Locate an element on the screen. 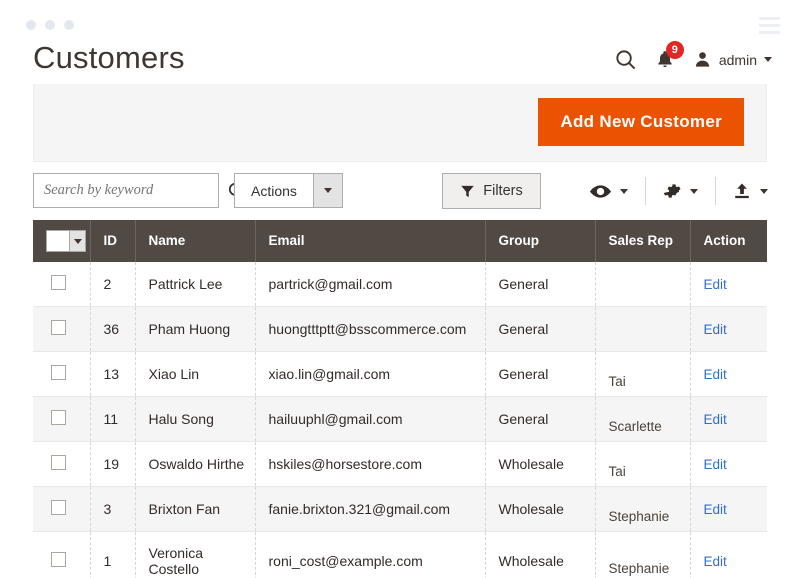 This screenshot has width=800, height=578. filters-button: Filters is located at coordinates (491, 191).